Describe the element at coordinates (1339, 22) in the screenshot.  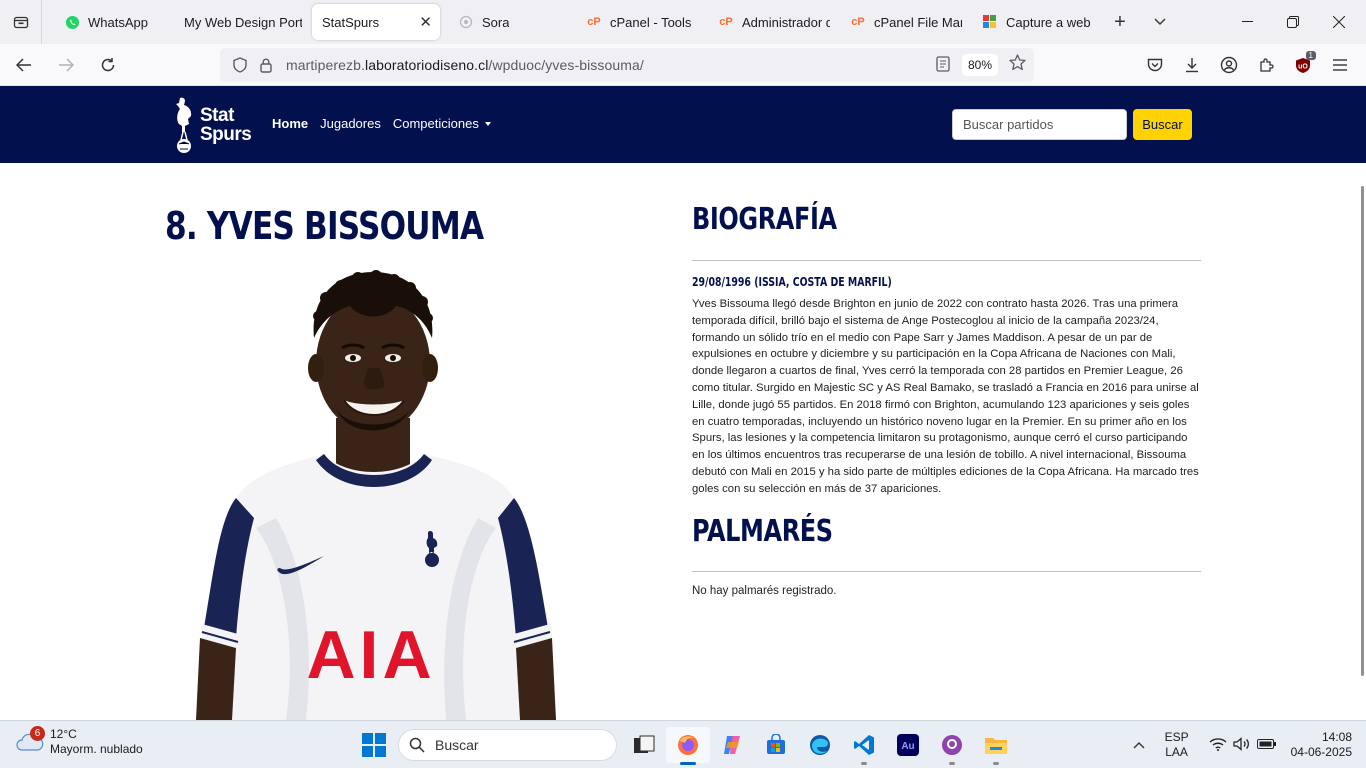
I see `close-window-icon` at that location.